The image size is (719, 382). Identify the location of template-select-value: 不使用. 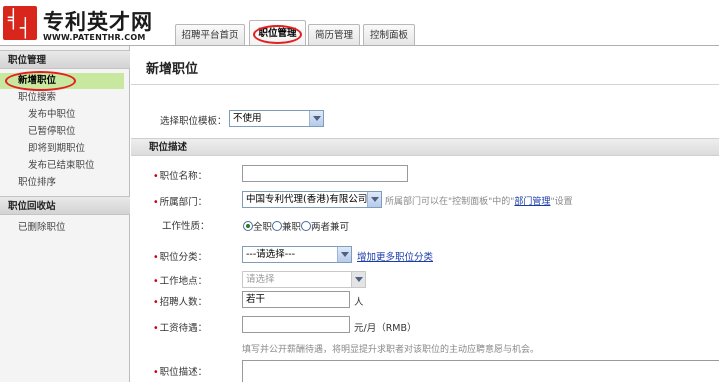
(247, 118).